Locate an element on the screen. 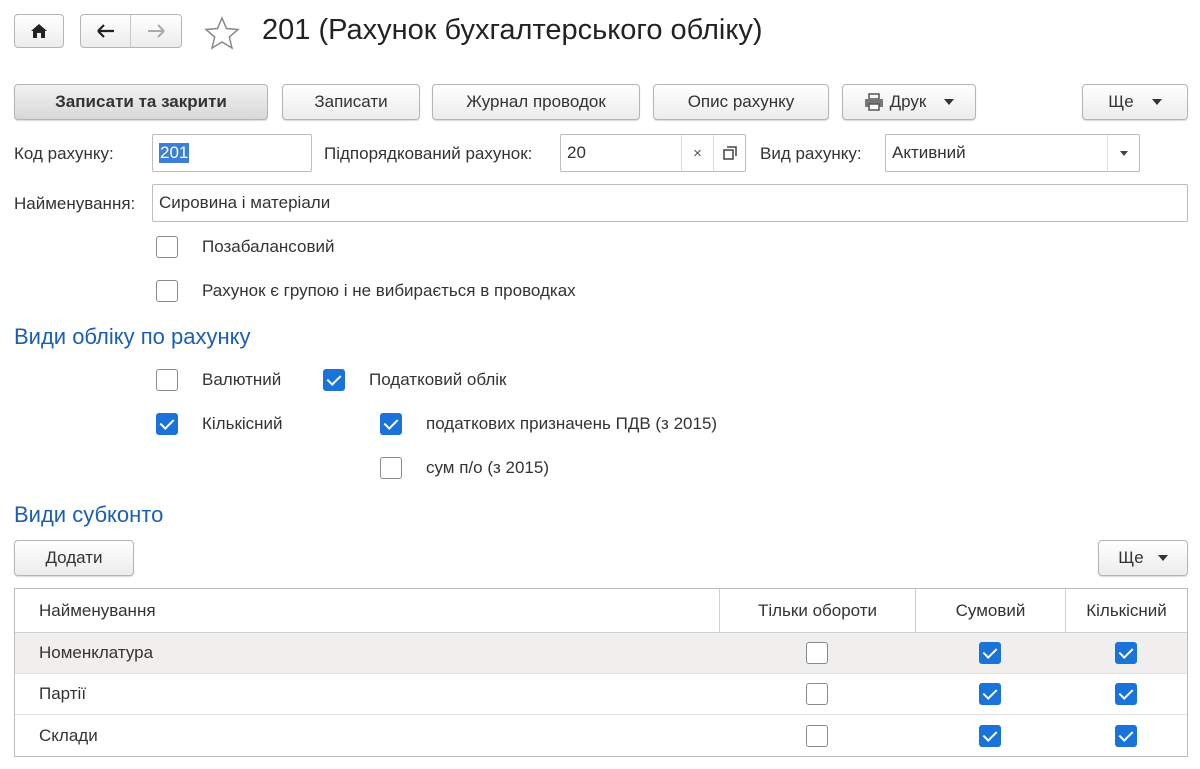  back-button is located at coordinates (106, 31).